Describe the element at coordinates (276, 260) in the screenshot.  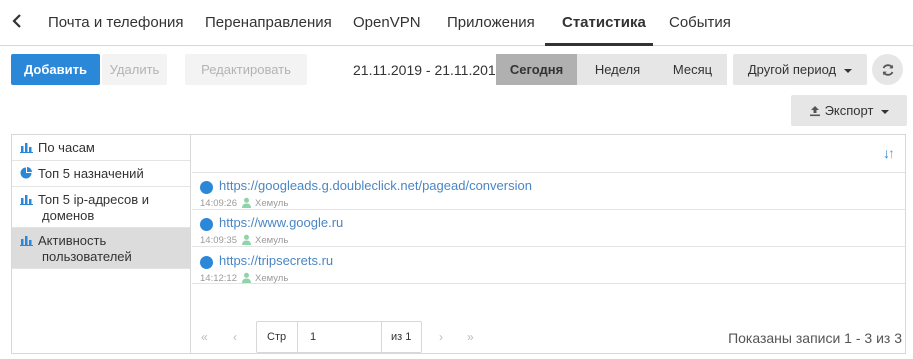
I see `record-url-link: https://tripsecrets.ru` at that location.